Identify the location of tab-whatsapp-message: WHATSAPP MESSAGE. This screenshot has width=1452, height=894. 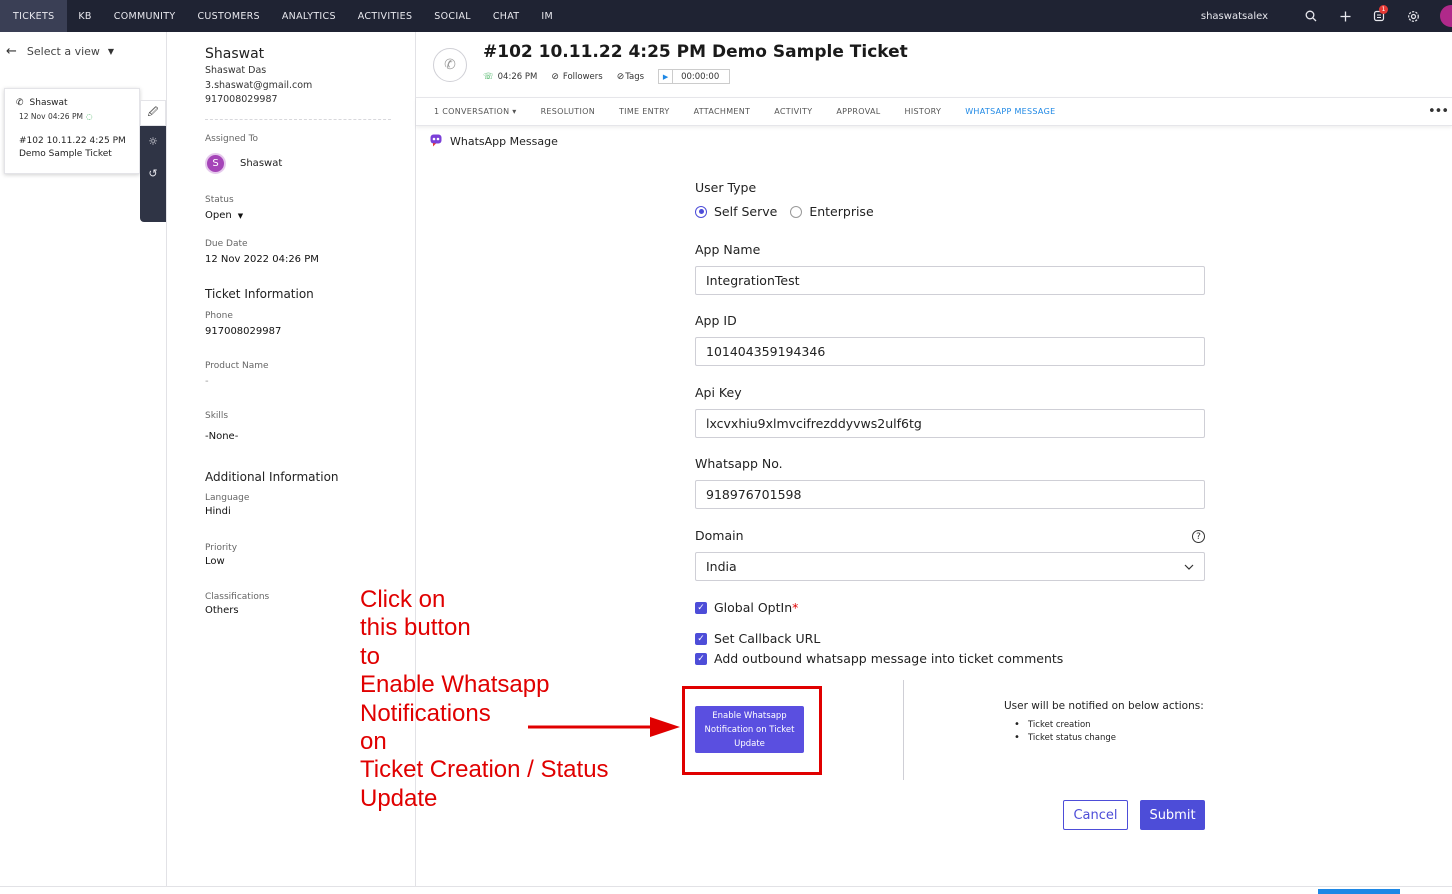
(1010, 111).